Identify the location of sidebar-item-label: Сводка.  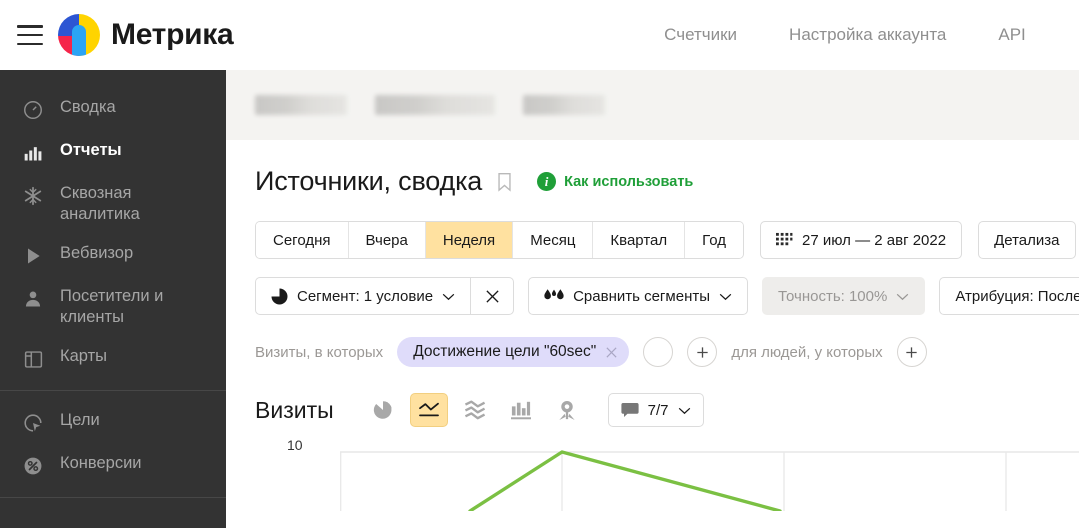
(88, 107).